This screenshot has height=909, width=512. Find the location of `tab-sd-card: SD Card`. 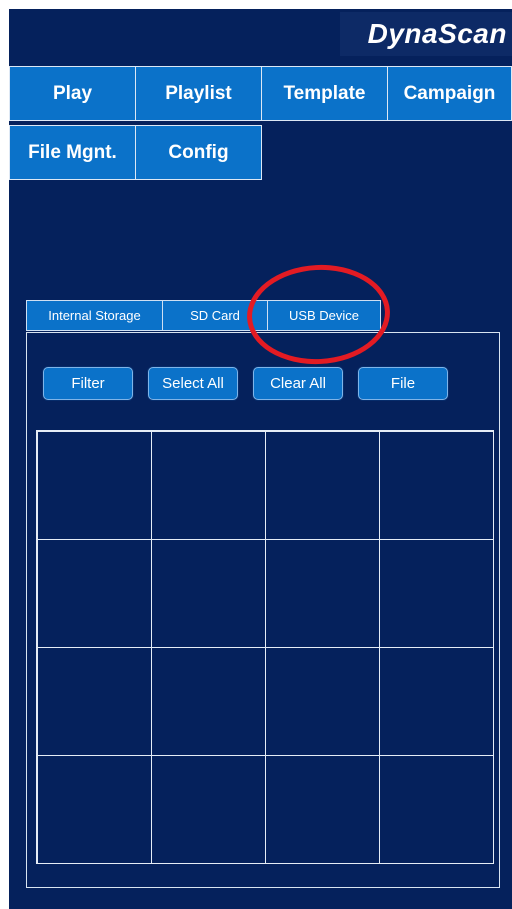

tab-sd-card: SD Card is located at coordinates (215, 315).